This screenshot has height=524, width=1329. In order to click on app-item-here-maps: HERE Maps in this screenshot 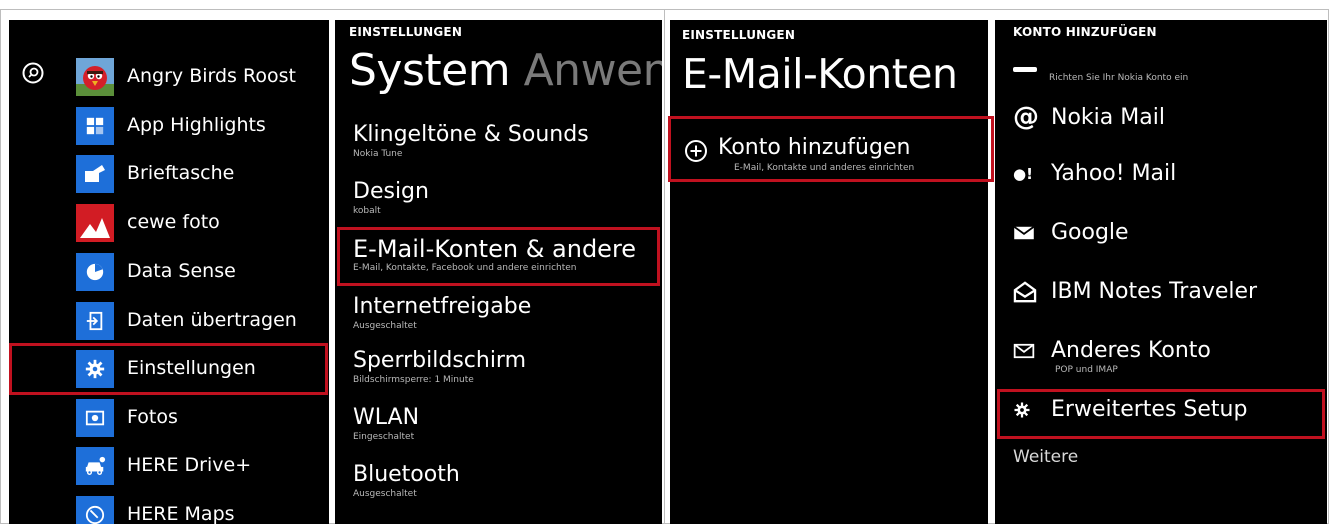, I will do `click(169, 509)`.